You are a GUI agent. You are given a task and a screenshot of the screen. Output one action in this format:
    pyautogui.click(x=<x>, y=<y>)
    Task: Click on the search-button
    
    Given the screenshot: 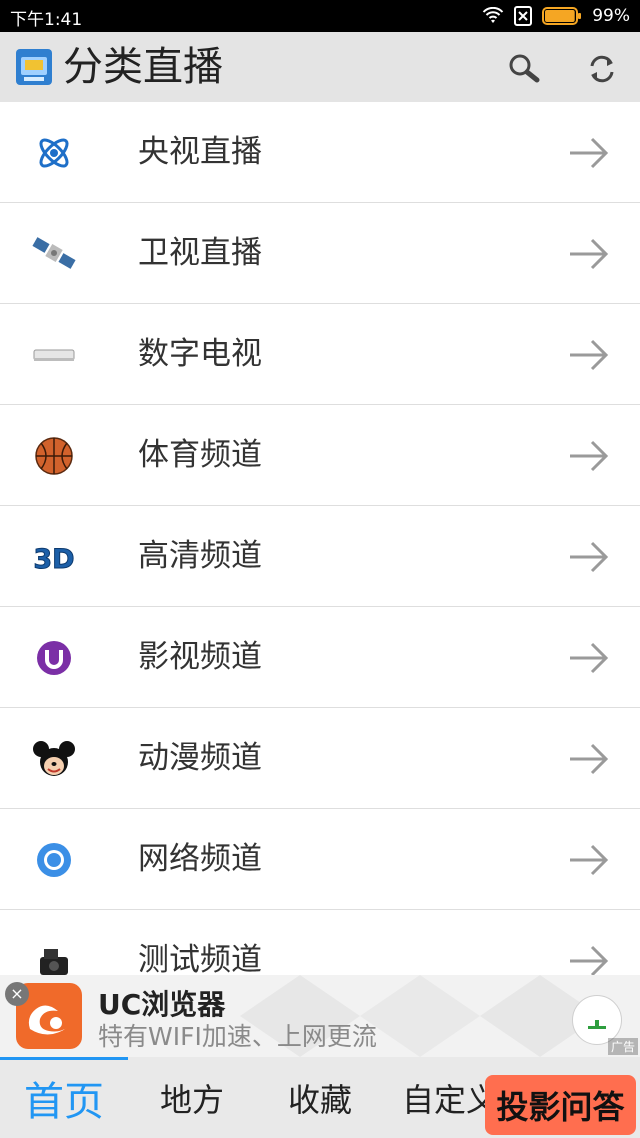 What is the action you would take?
    pyautogui.click(x=524, y=69)
    